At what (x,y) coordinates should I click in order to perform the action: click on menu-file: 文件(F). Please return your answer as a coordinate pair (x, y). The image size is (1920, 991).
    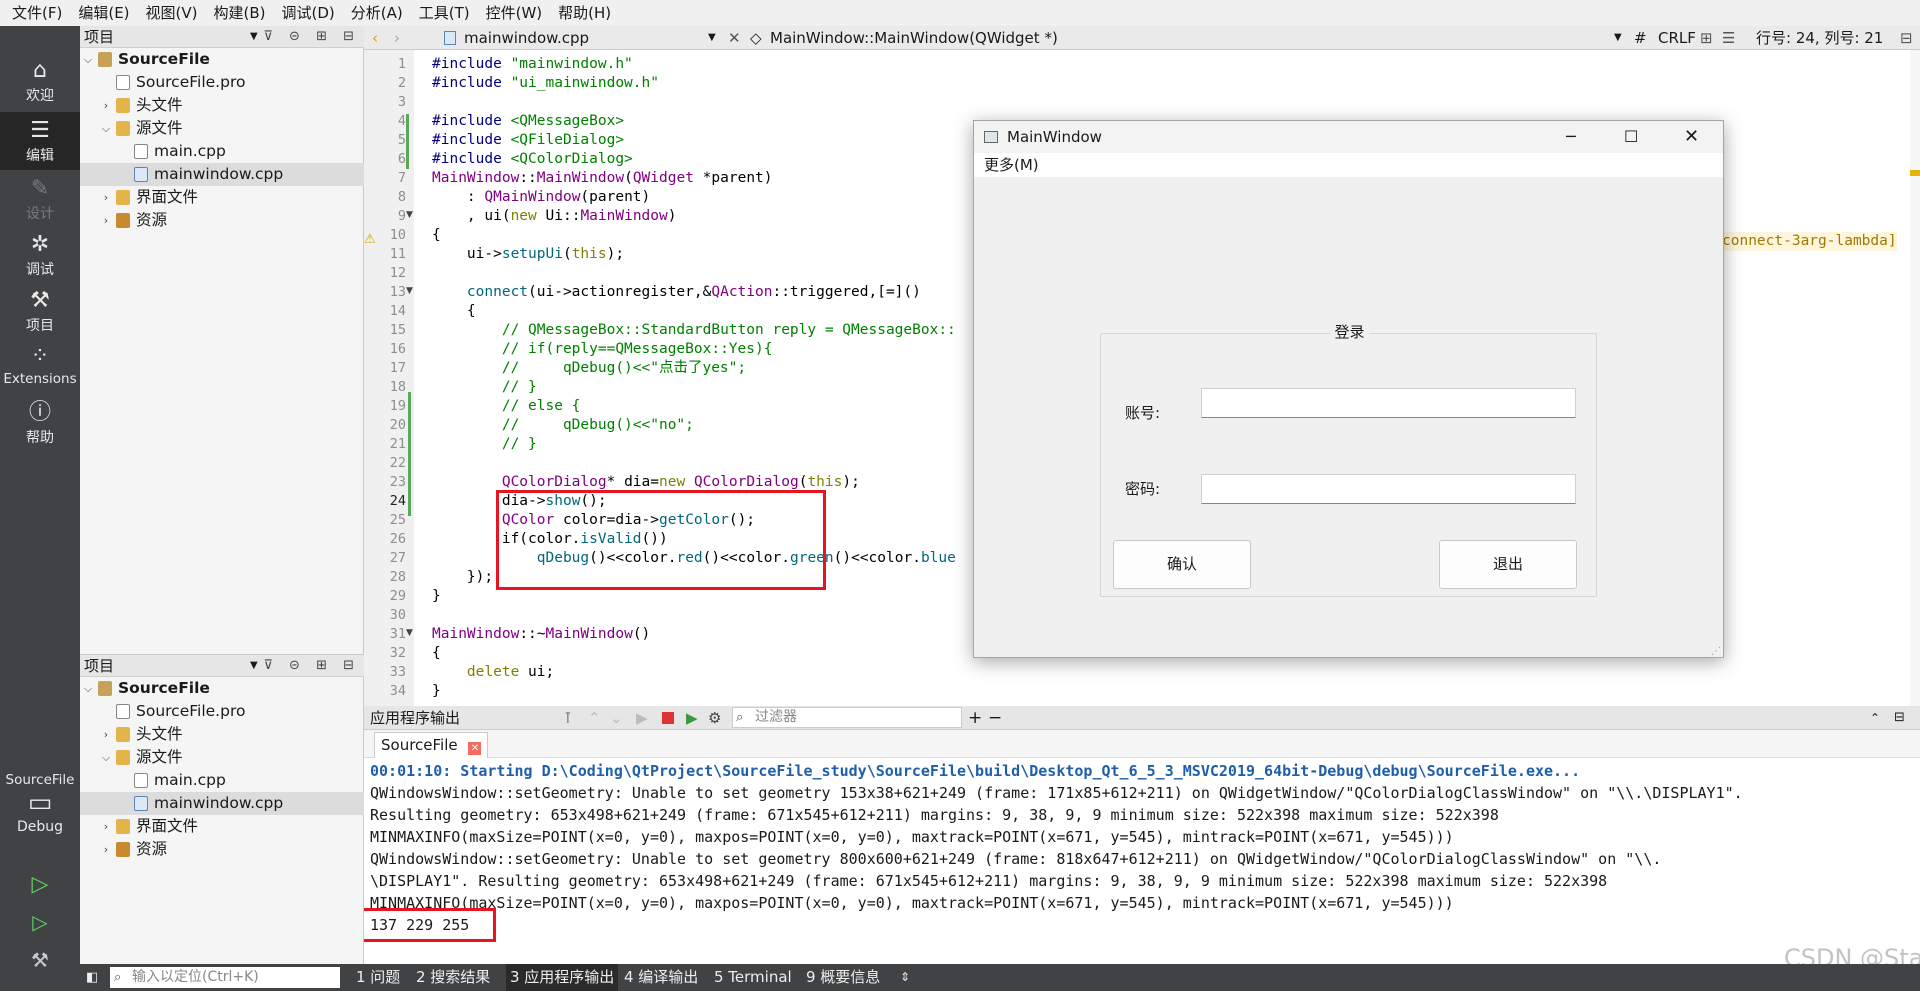
    Looking at the image, I should click on (37, 13).